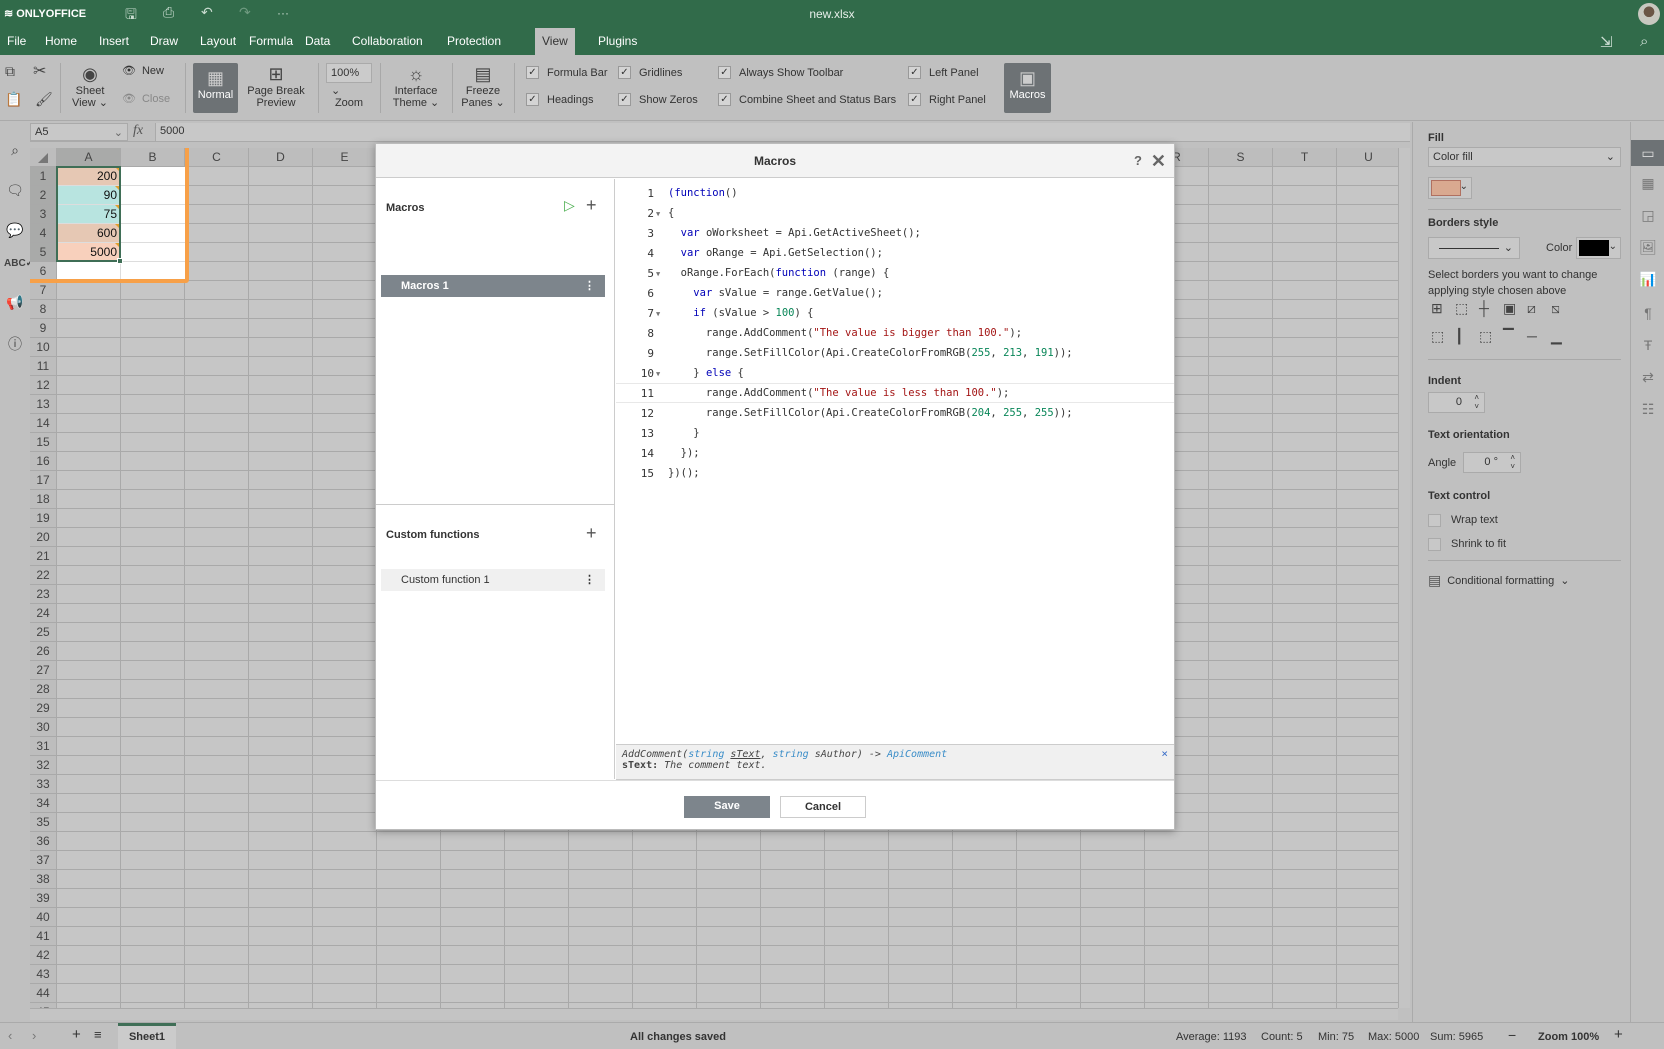 This screenshot has height=1049, width=1664. What do you see at coordinates (43, 784) in the screenshot?
I see `row-header: 33` at bounding box center [43, 784].